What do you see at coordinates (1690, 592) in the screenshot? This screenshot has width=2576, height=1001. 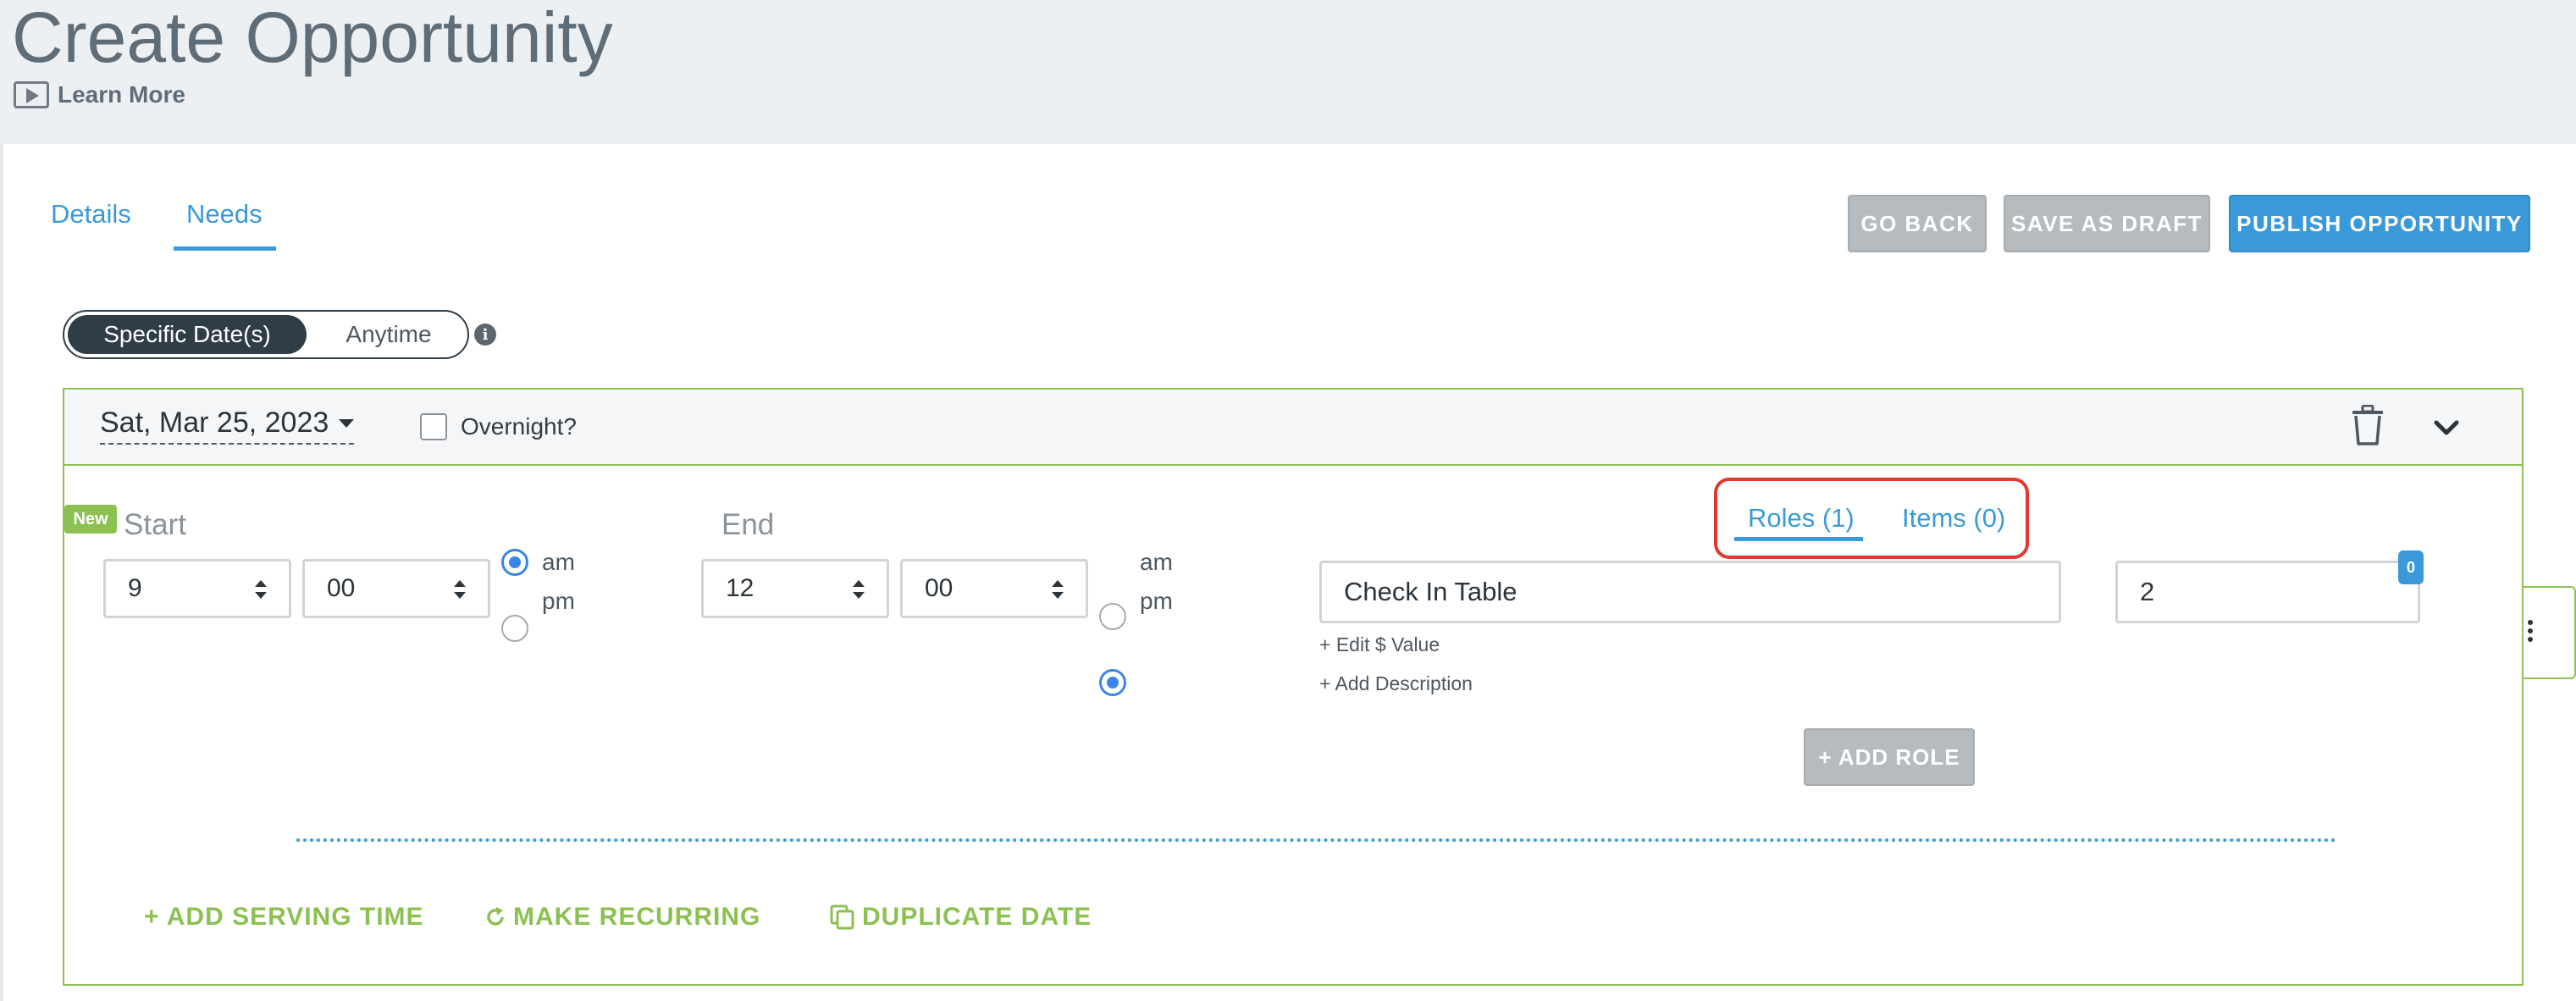 I see `role-name-input: Check In Table` at bounding box center [1690, 592].